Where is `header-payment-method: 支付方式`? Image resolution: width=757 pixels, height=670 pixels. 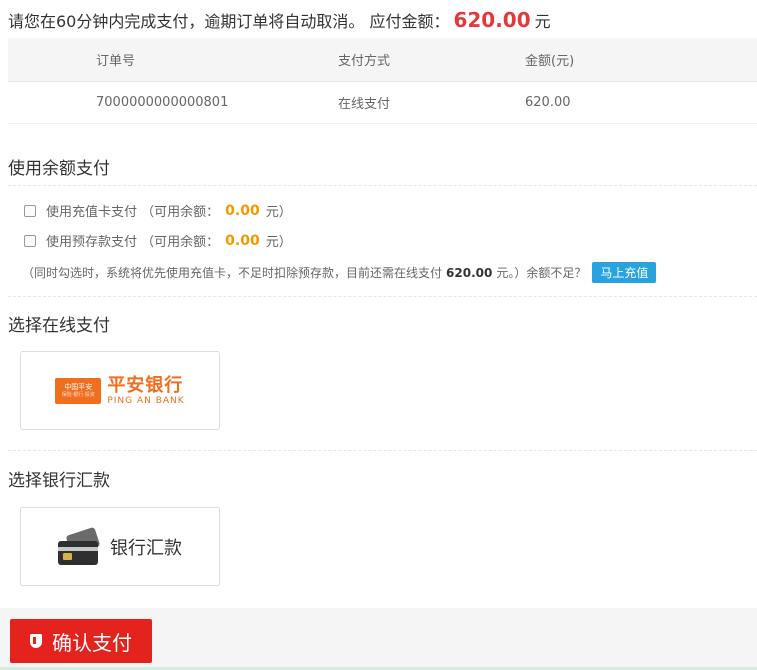
header-payment-method: 支付方式 is located at coordinates (364, 61).